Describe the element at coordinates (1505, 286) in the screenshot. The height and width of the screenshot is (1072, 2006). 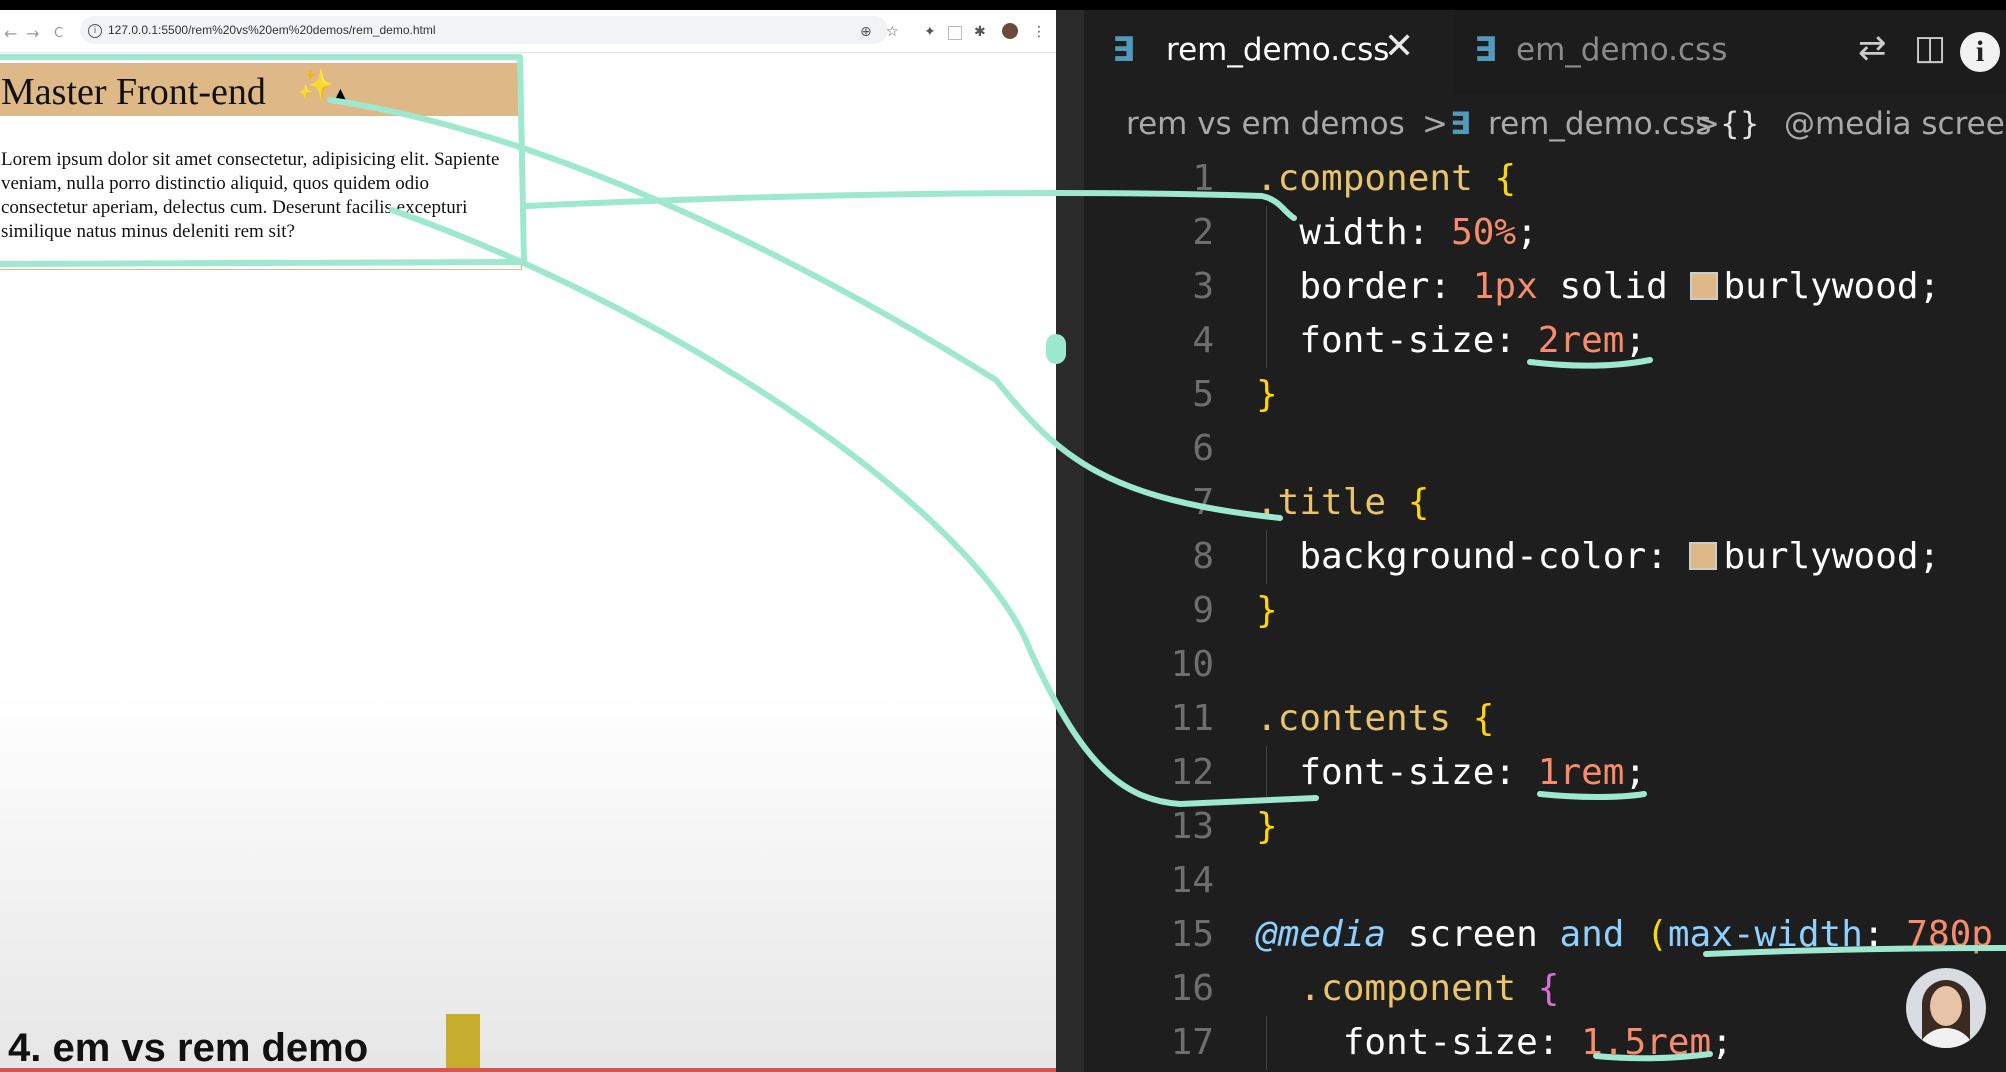
I see `code-token: 1px` at that location.